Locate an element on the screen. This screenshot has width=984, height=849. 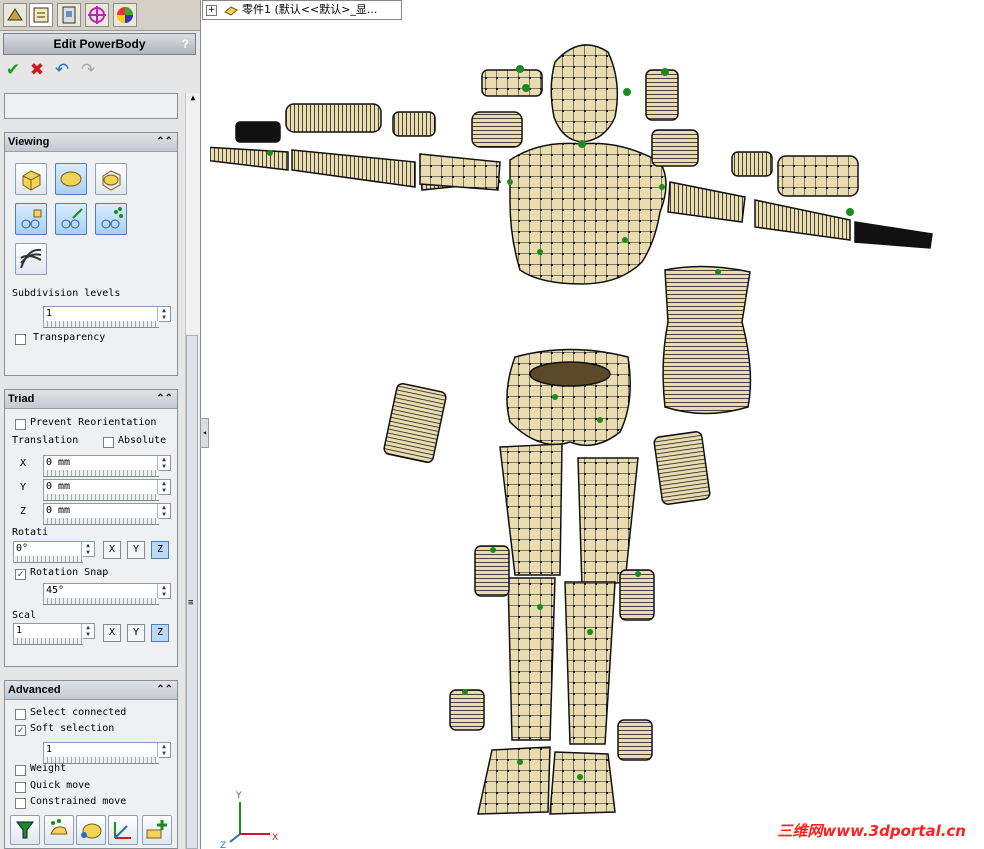
shrink-selection-button is located at coordinates (91, 830).